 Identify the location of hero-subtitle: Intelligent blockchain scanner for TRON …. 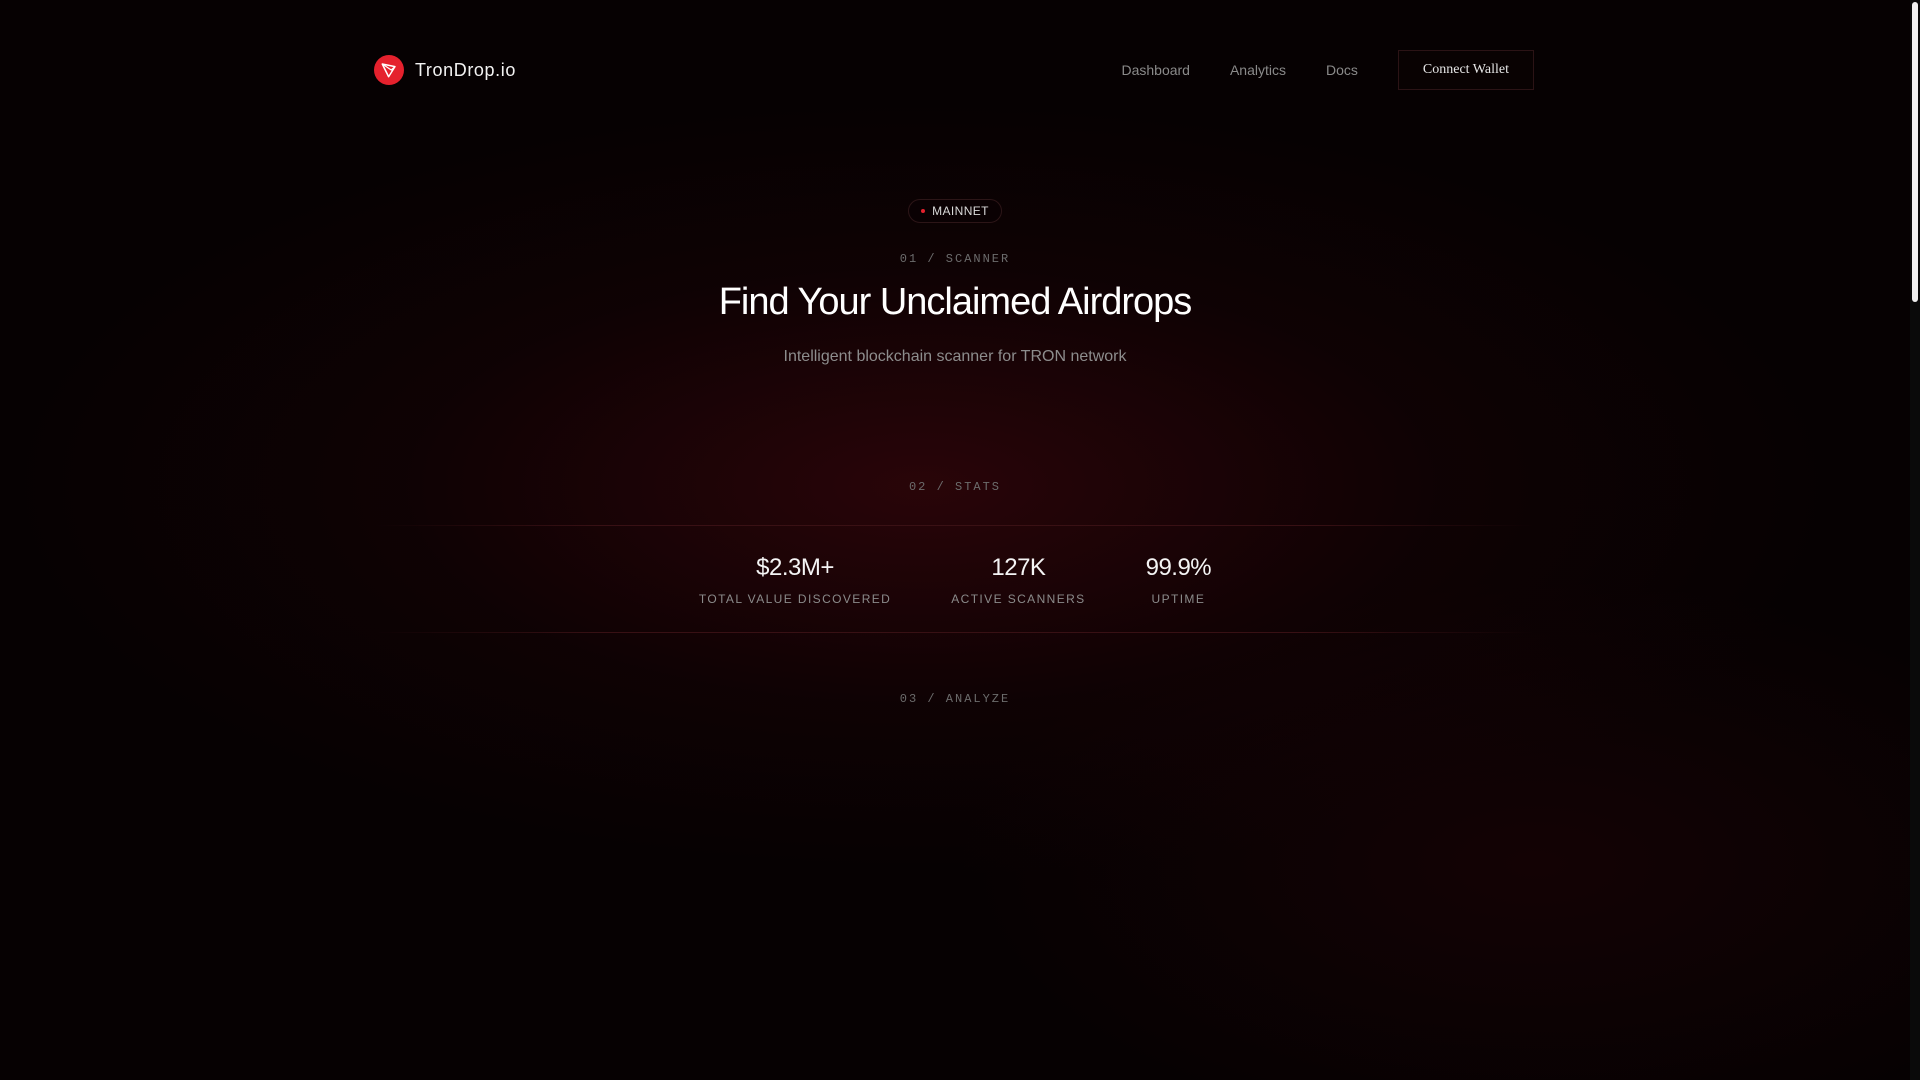
(955, 356).